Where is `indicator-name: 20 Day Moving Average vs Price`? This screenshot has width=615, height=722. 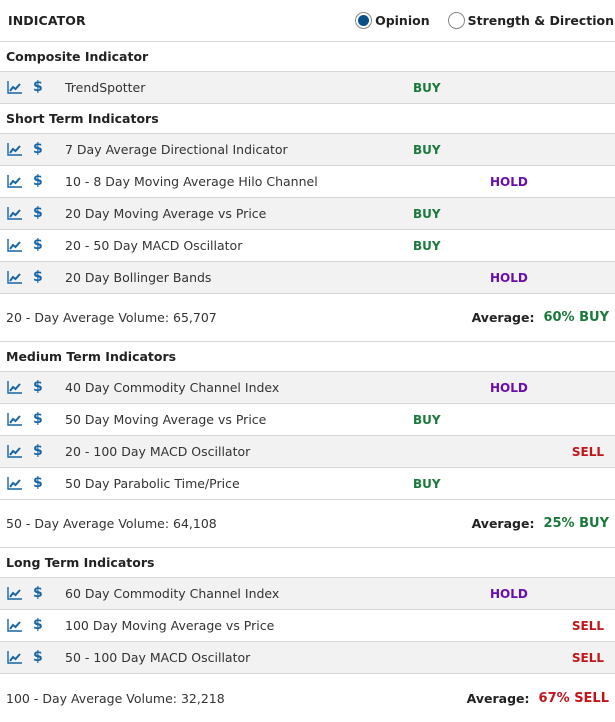
indicator-name: 20 Day Moving Average vs Price is located at coordinates (166, 213).